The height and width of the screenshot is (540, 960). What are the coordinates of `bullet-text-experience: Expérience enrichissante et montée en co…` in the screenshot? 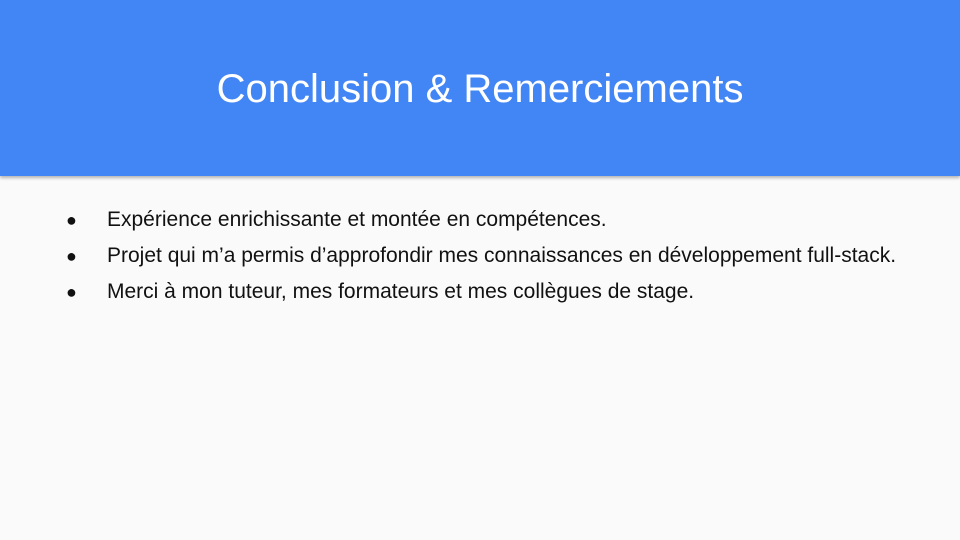 It's located at (357, 219).